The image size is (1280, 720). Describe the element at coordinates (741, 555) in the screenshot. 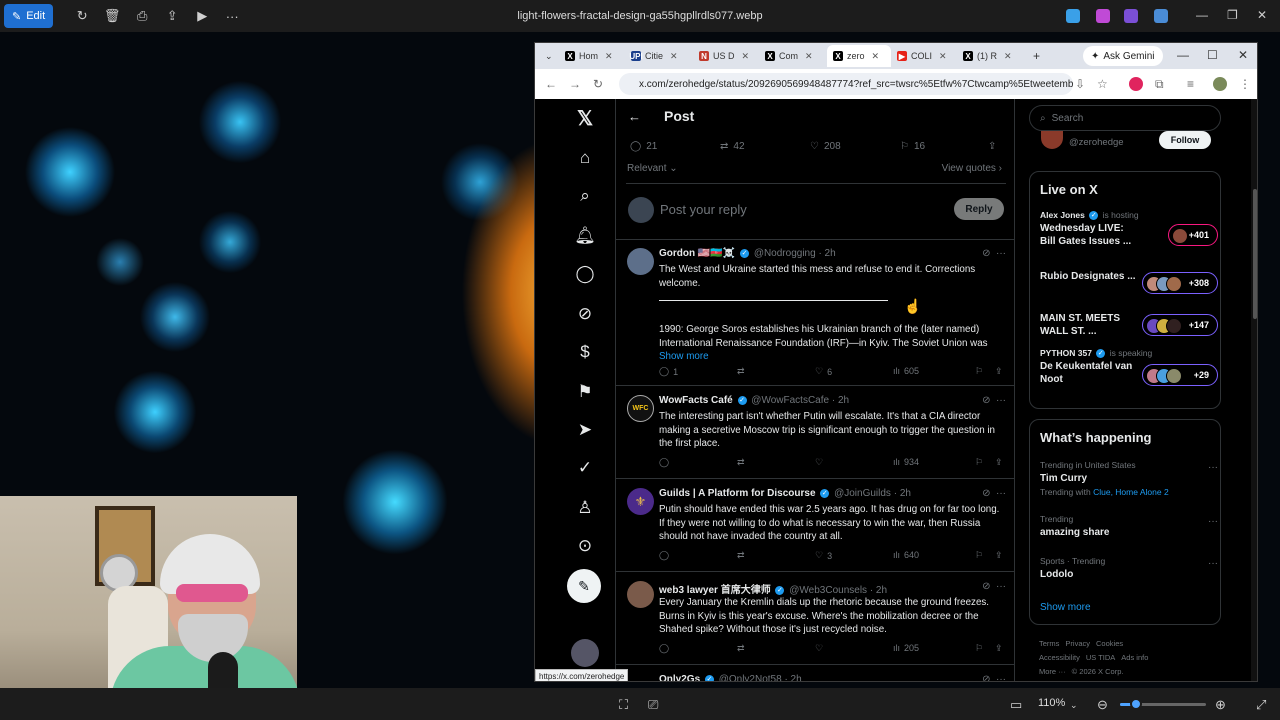

I see `repost-icon: ⇄` at that location.